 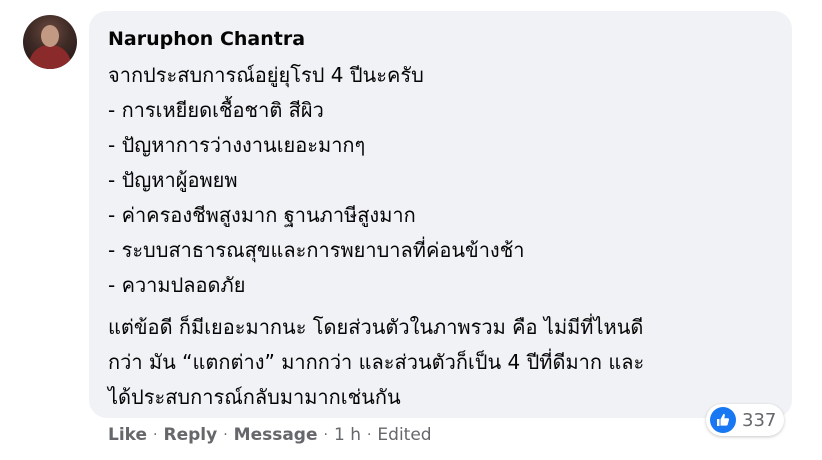 What do you see at coordinates (759, 420) in the screenshot?
I see `reaction-count: 337` at bounding box center [759, 420].